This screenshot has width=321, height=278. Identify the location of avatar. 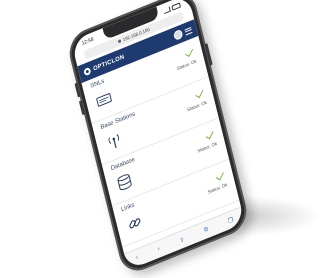
(178, 34).